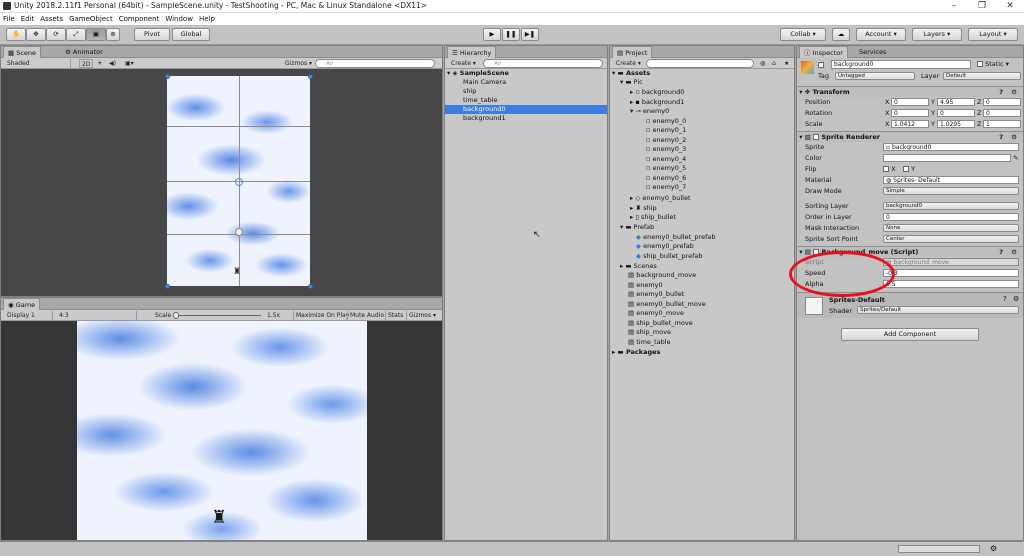 The width and height of the screenshot is (1024, 556). What do you see at coordinates (901, 64) in the screenshot?
I see `object-name-field: background0` at bounding box center [901, 64].